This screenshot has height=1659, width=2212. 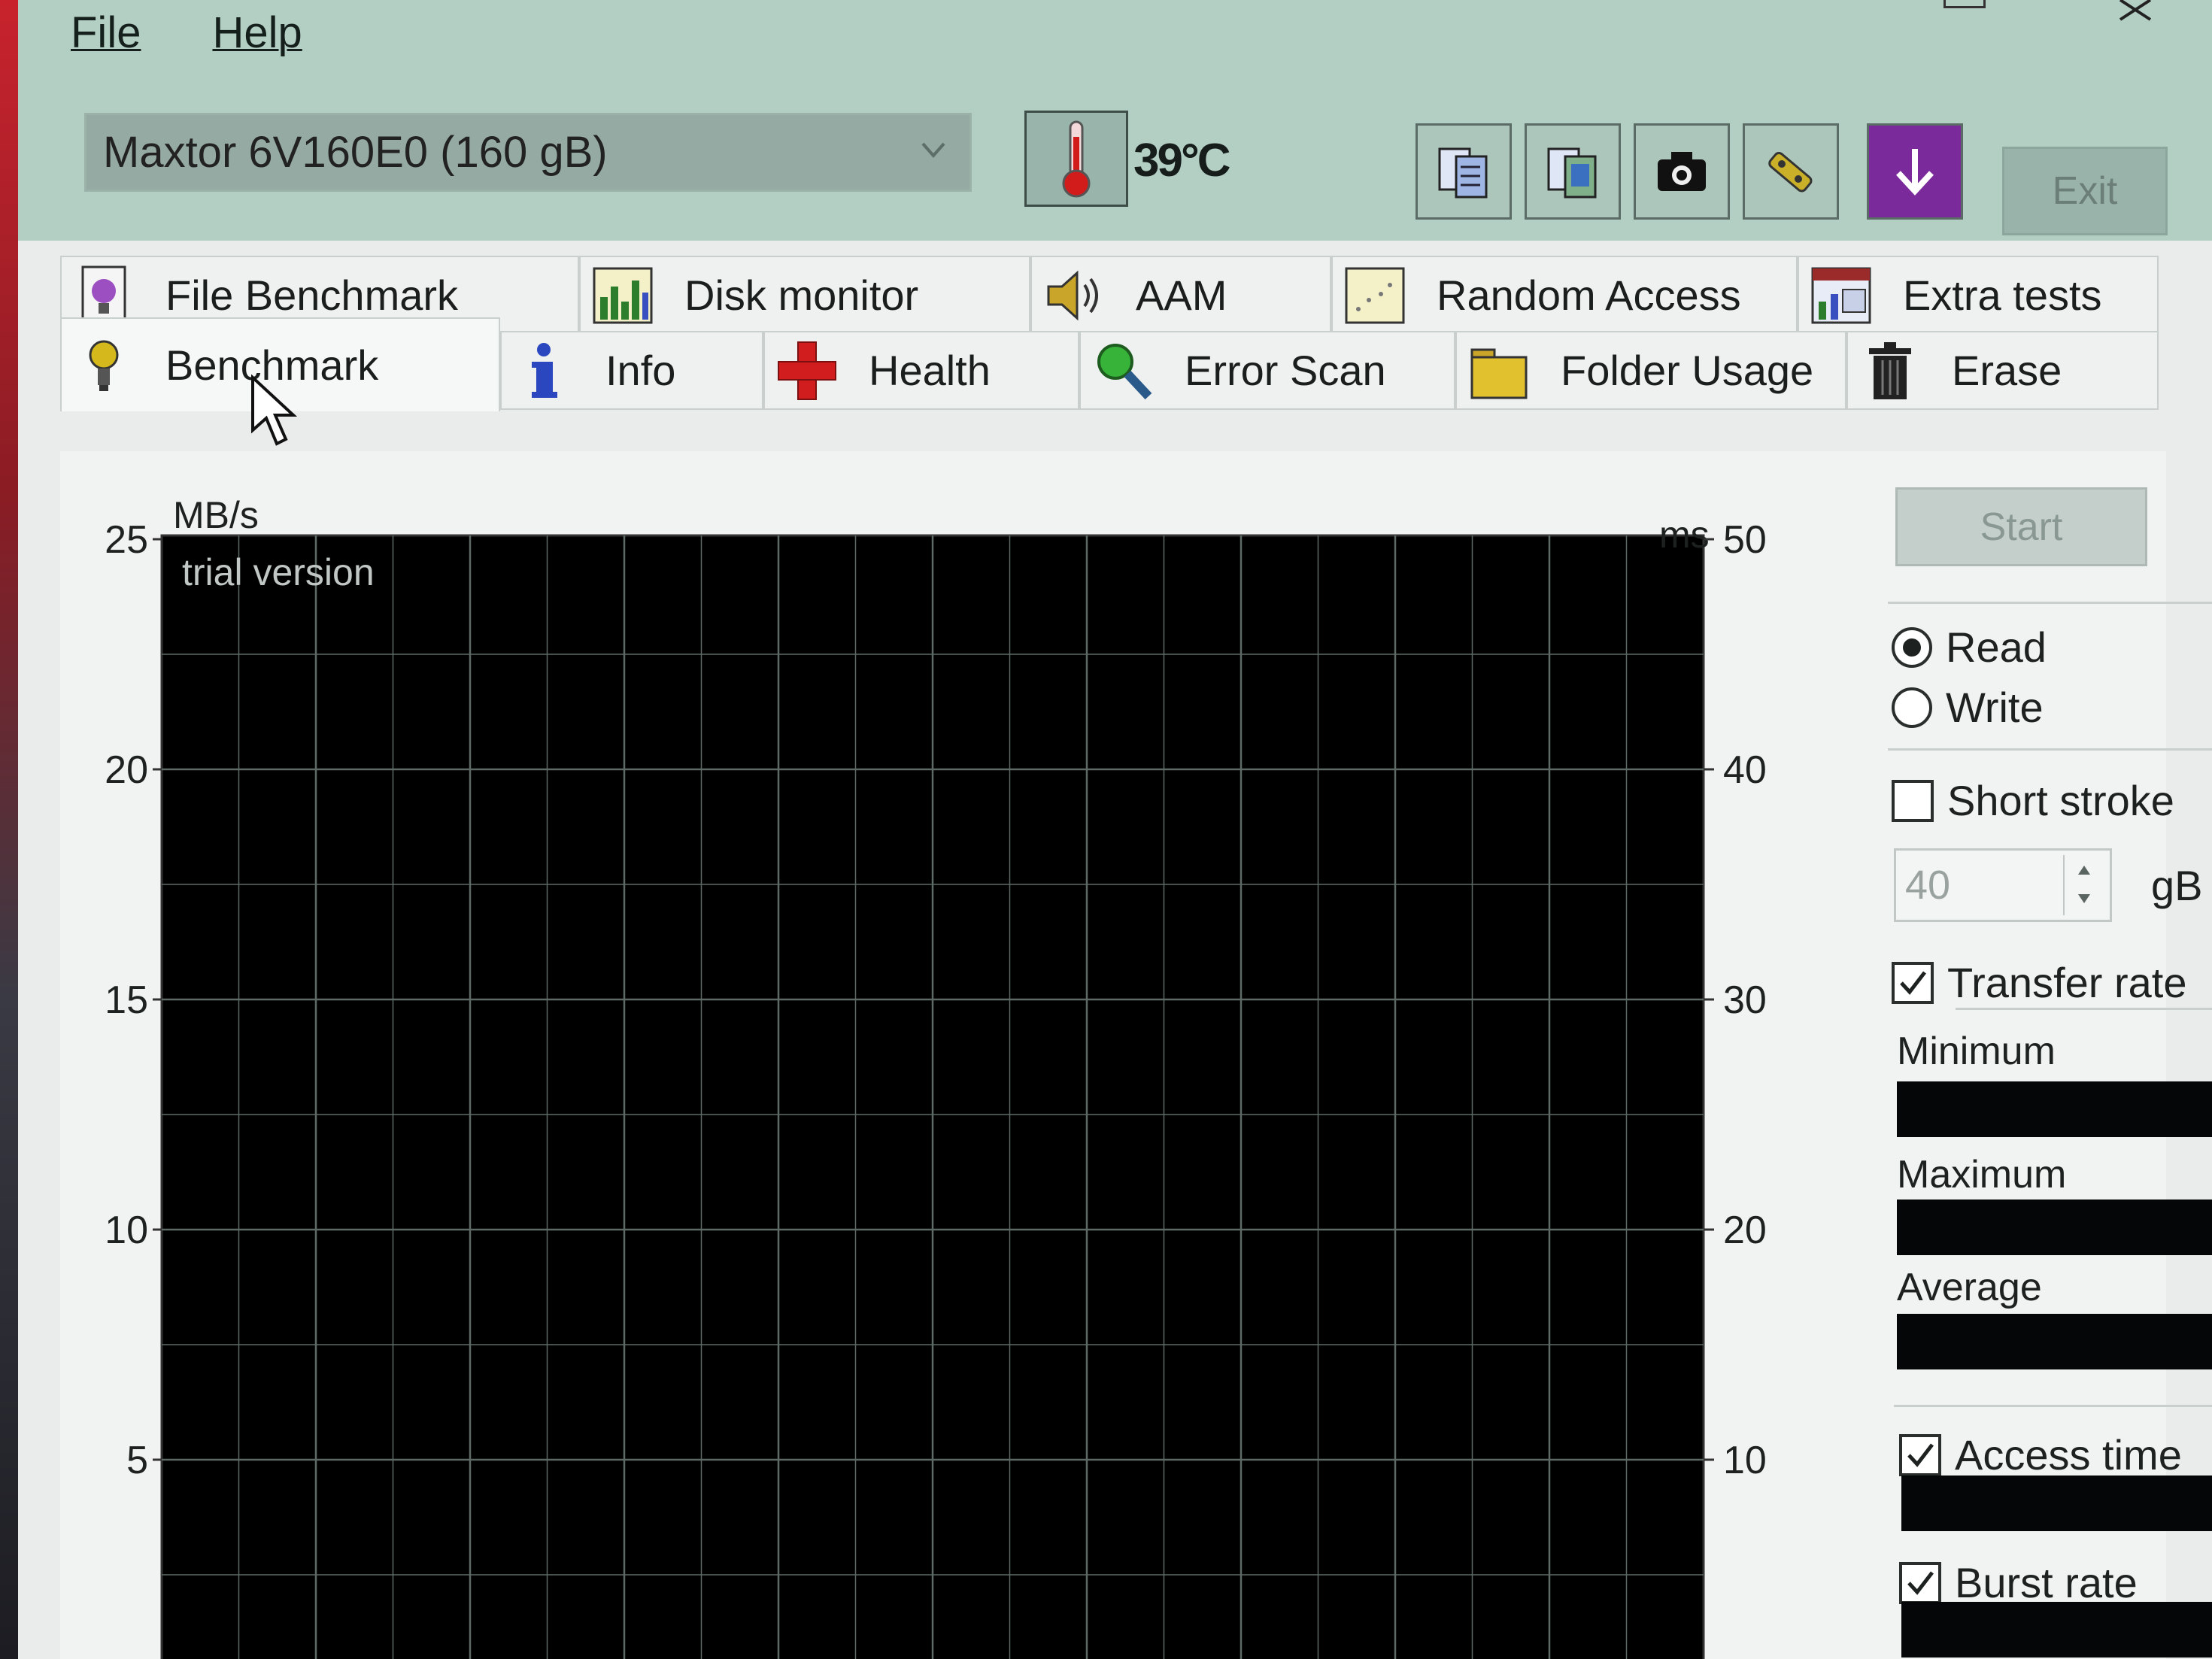 I want to click on burst-rate-value-box, so click(x=2057, y=1630).